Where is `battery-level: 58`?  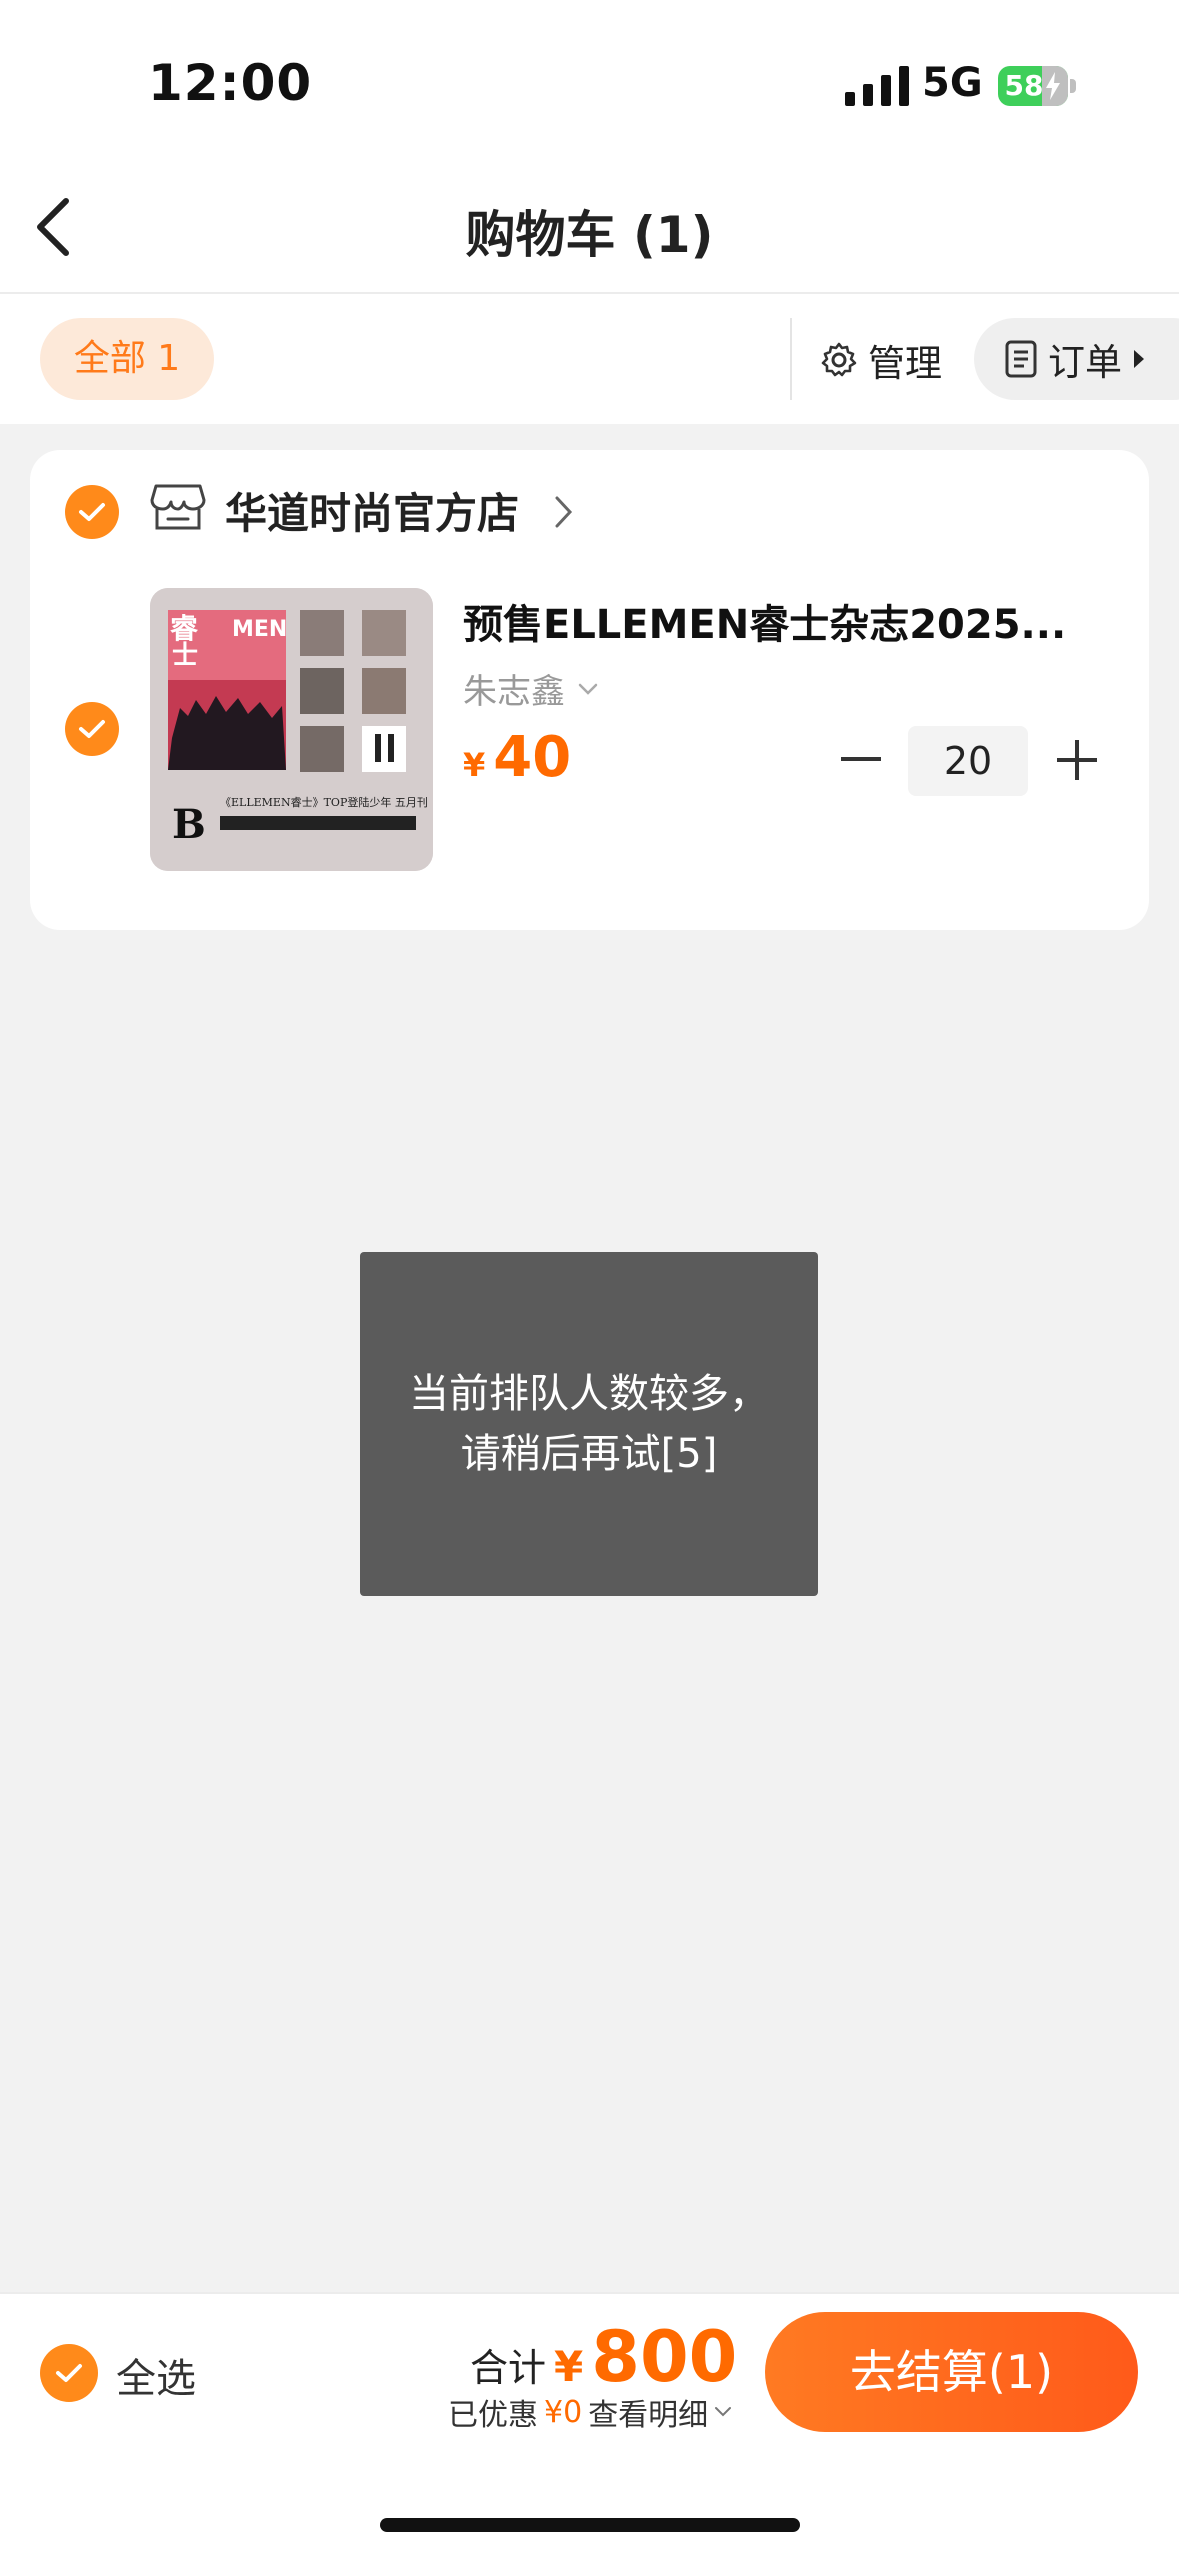 battery-level: 58 is located at coordinates (1024, 85).